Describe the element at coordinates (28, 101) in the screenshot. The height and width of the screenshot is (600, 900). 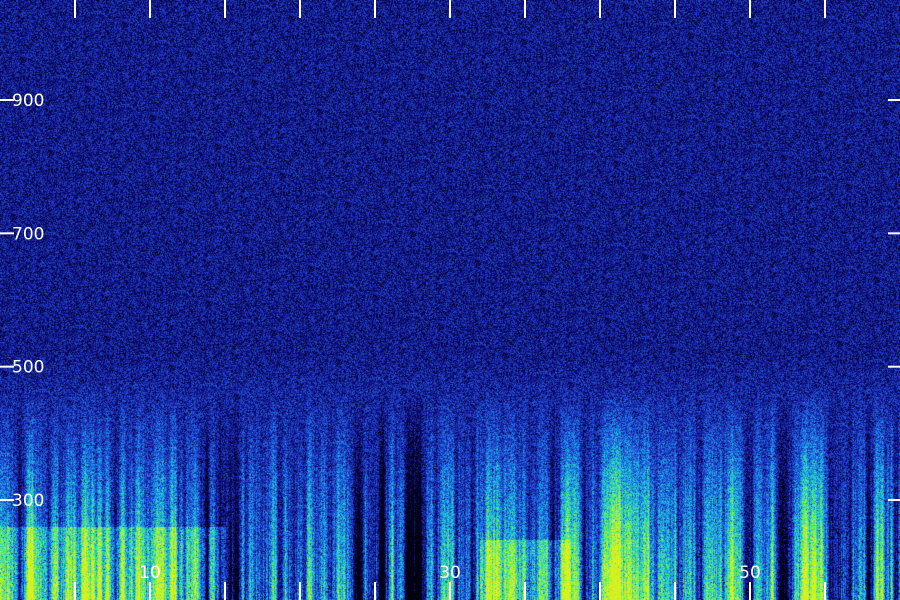
I see `y-tick-label: 900` at that location.